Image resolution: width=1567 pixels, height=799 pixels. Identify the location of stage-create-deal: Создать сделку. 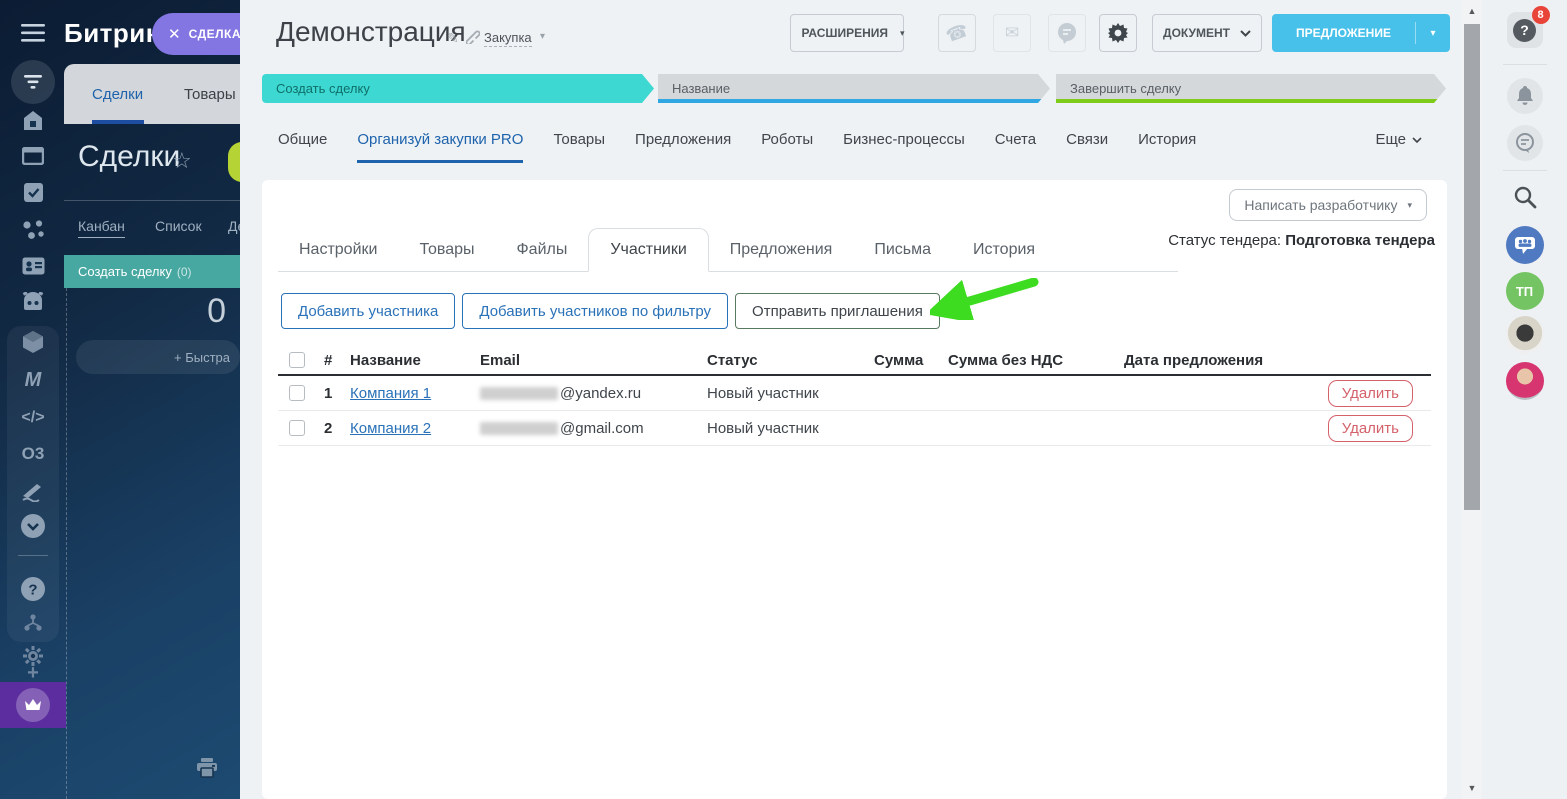
(458, 88).